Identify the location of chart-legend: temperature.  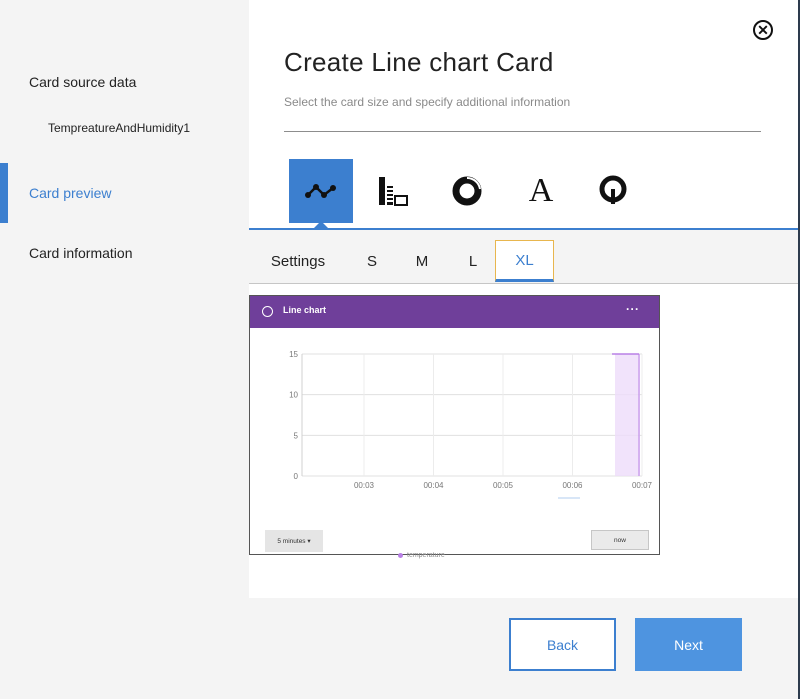
(421, 555).